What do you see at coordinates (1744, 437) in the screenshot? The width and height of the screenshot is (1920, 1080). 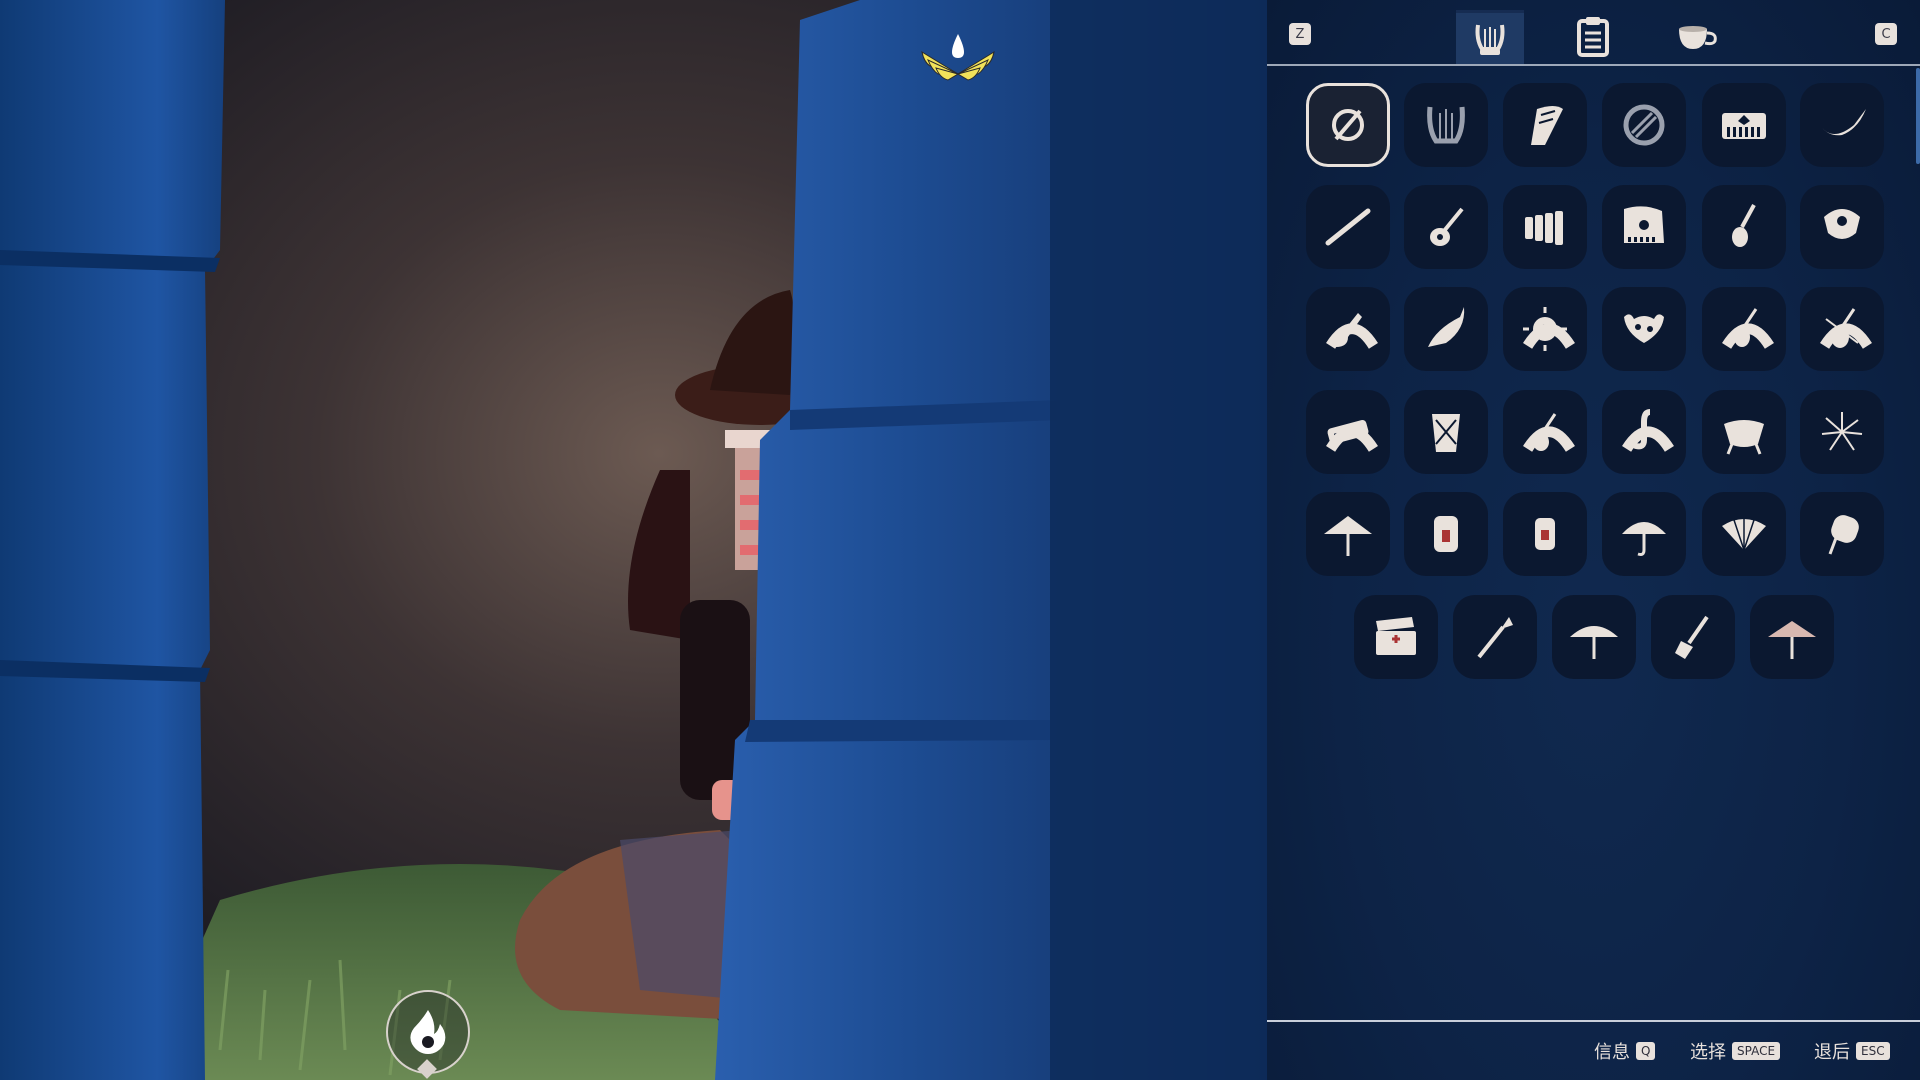 I see `kettle-drum-icon` at bounding box center [1744, 437].